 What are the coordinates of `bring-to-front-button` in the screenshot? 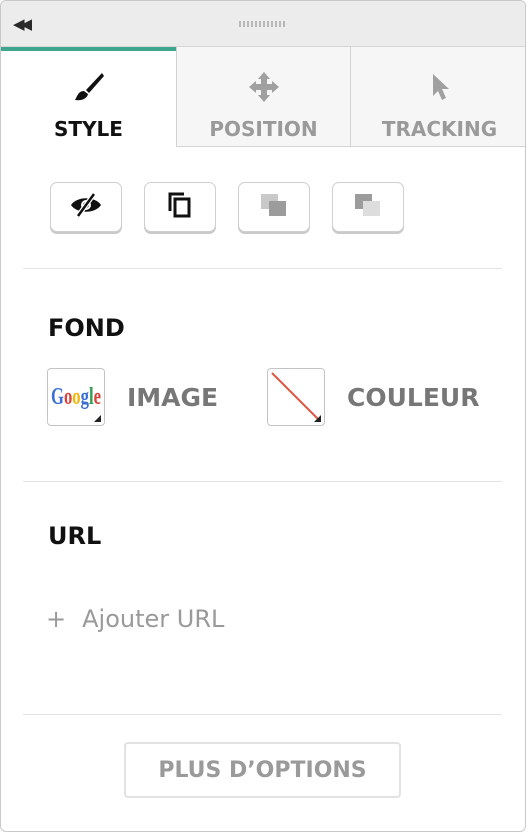 It's located at (274, 207).